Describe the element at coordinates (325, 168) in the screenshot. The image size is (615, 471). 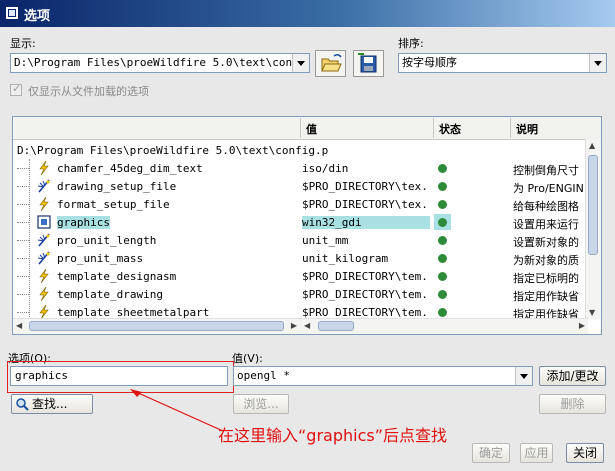
I see `option-value: iso/din` at that location.